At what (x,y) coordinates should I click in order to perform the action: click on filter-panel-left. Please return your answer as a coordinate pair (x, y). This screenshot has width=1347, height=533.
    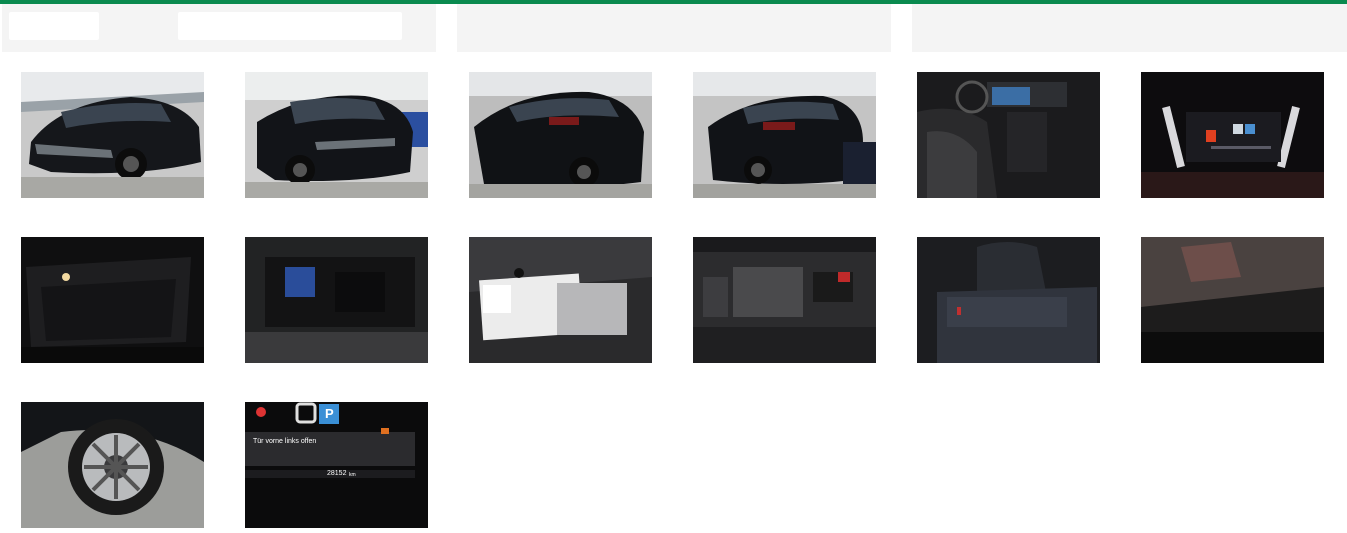
    Looking at the image, I should click on (219, 28).